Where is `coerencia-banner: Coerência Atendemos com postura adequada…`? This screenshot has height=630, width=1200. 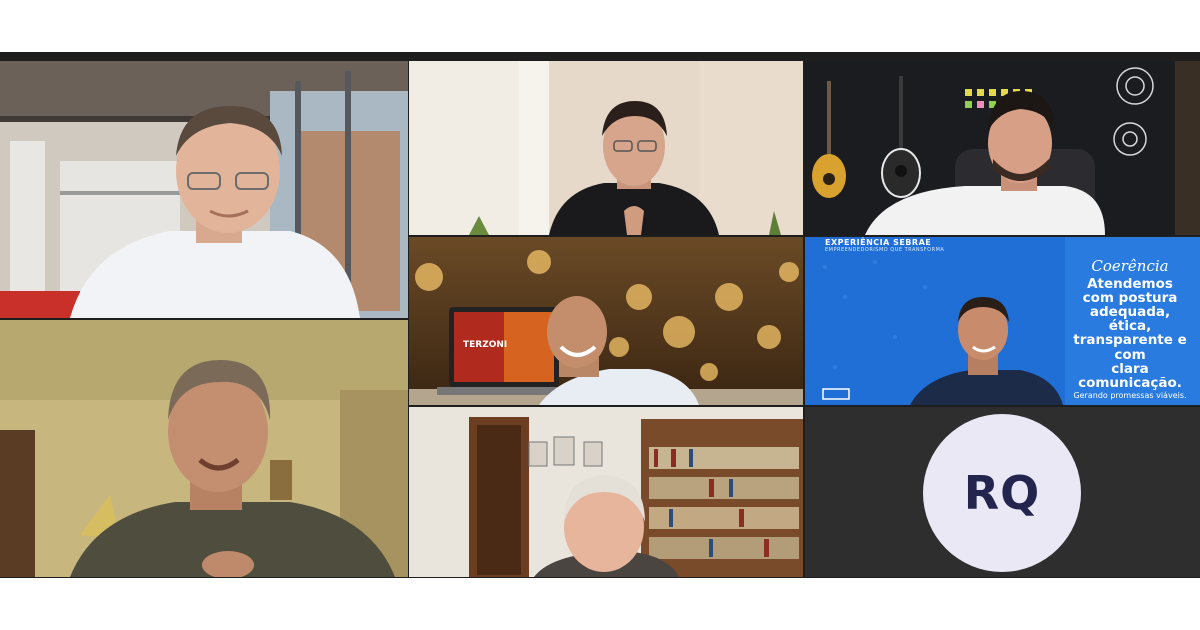
coerencia-banner: Coerência Atendemos com postura adequada… is located at coordinates (1130, 329).